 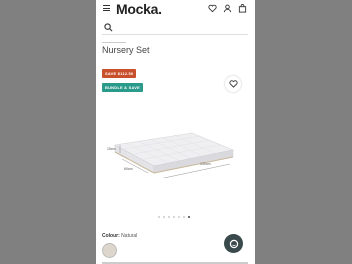 What do you see at coordinates (122, 87) in the screenshot?
I see `bundle-badge: BUNDLE & SAVE` at bounding box center [122, 87].